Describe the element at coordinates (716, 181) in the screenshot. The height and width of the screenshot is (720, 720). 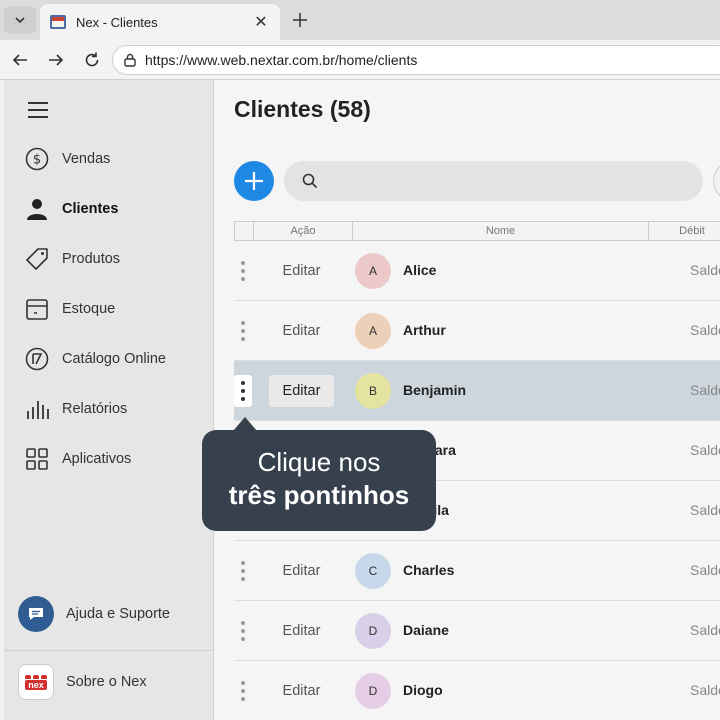
I see `filter-button` at that location.